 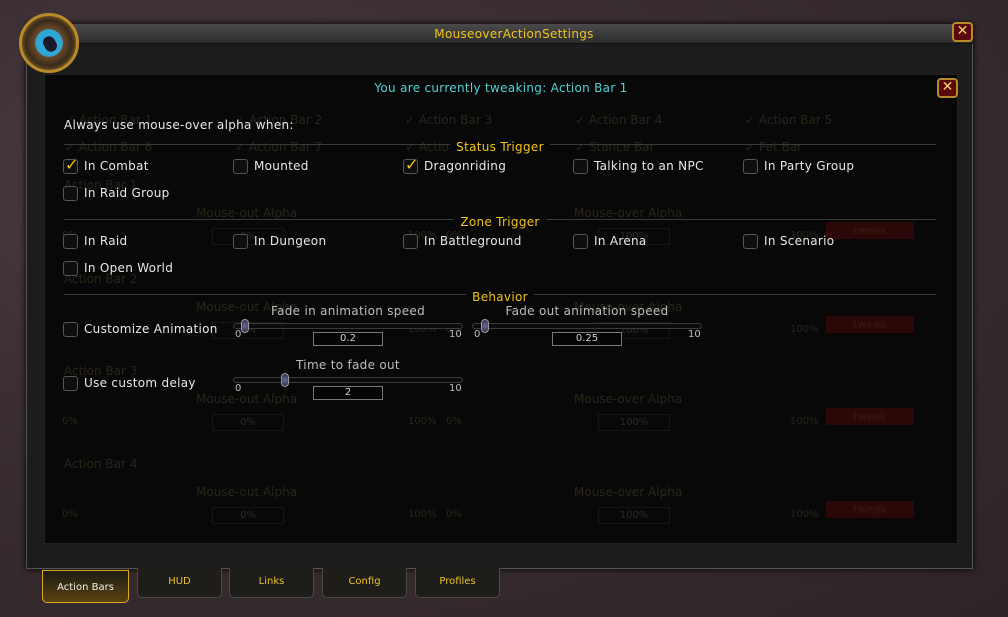 I want to click on checkbox-label: Customize Animation, so click(x=151, y=329).